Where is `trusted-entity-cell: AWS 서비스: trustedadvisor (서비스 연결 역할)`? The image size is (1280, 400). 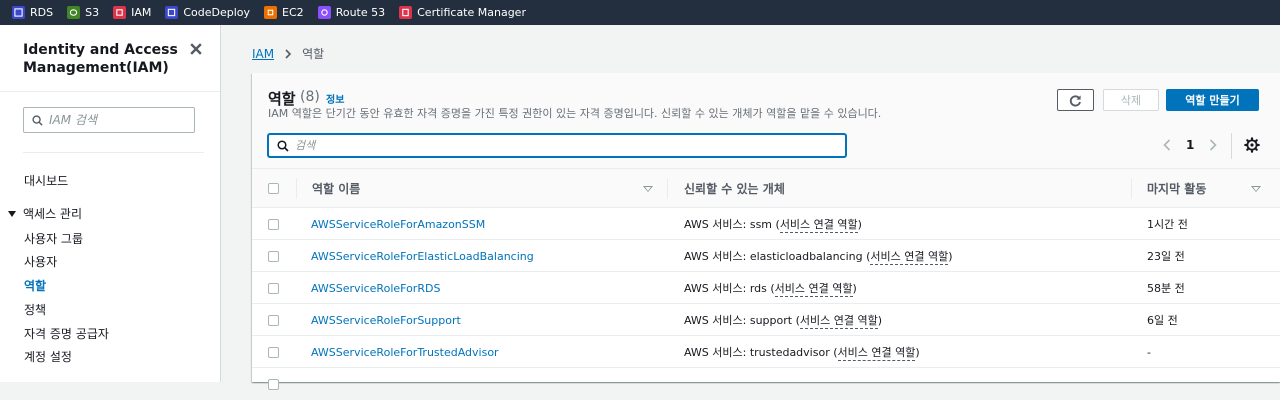
trusted-entity-cell: AWS 서비스: trustedadvisor (서비스 연결 역할) is located at coordinates (802, 352).